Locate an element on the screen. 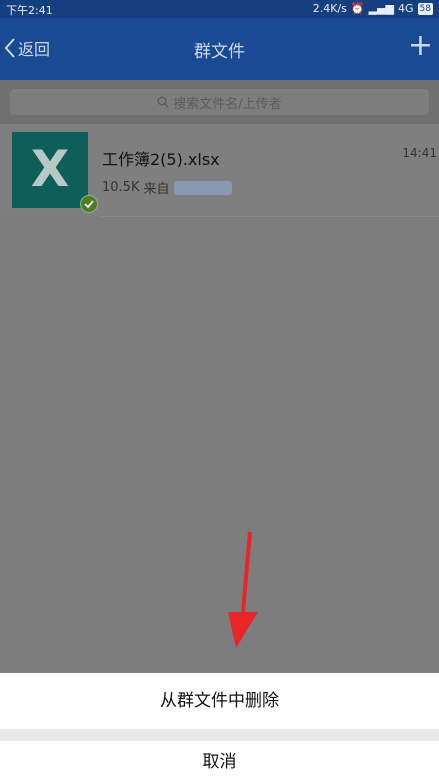 The image size is (439, 784). annotation-arrow-icon is located at coordinates (243, 589).